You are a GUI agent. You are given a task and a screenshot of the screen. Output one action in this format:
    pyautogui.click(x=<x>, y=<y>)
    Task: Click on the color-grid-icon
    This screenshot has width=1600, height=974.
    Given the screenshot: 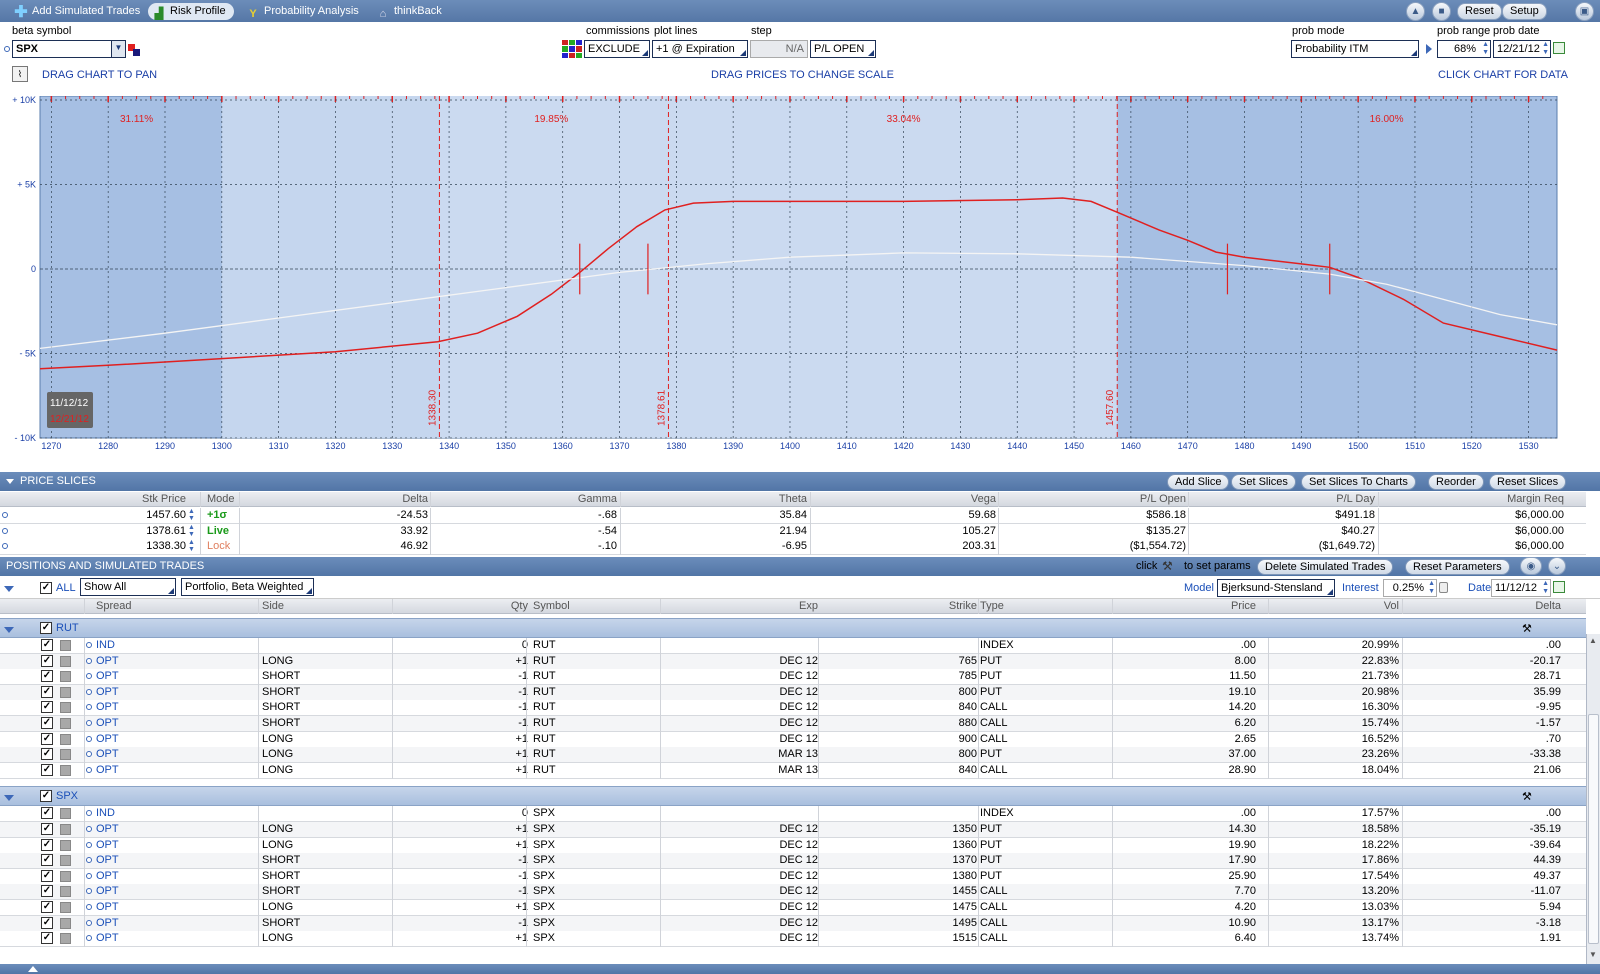 What is the action you would take?
    pyautogui.click(x=572, y=49)
    